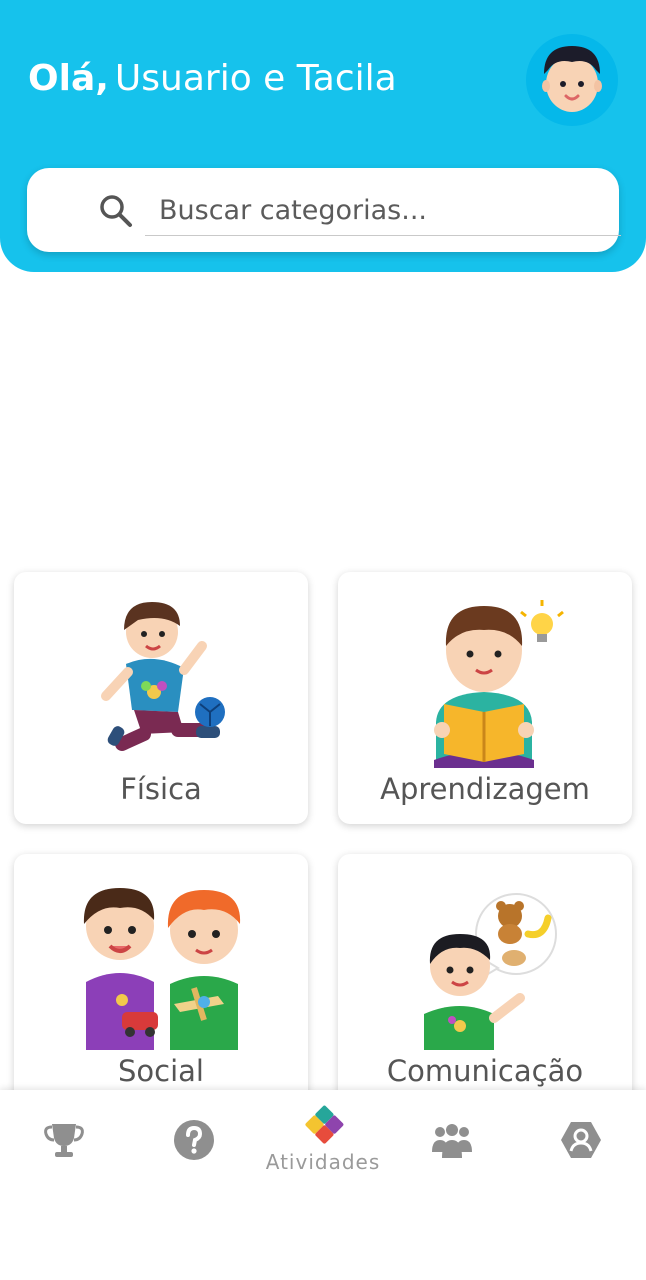 The height and width of the screenshot is (1280, 646). I want to click on boy-avatar-icon, so click(572, 79).